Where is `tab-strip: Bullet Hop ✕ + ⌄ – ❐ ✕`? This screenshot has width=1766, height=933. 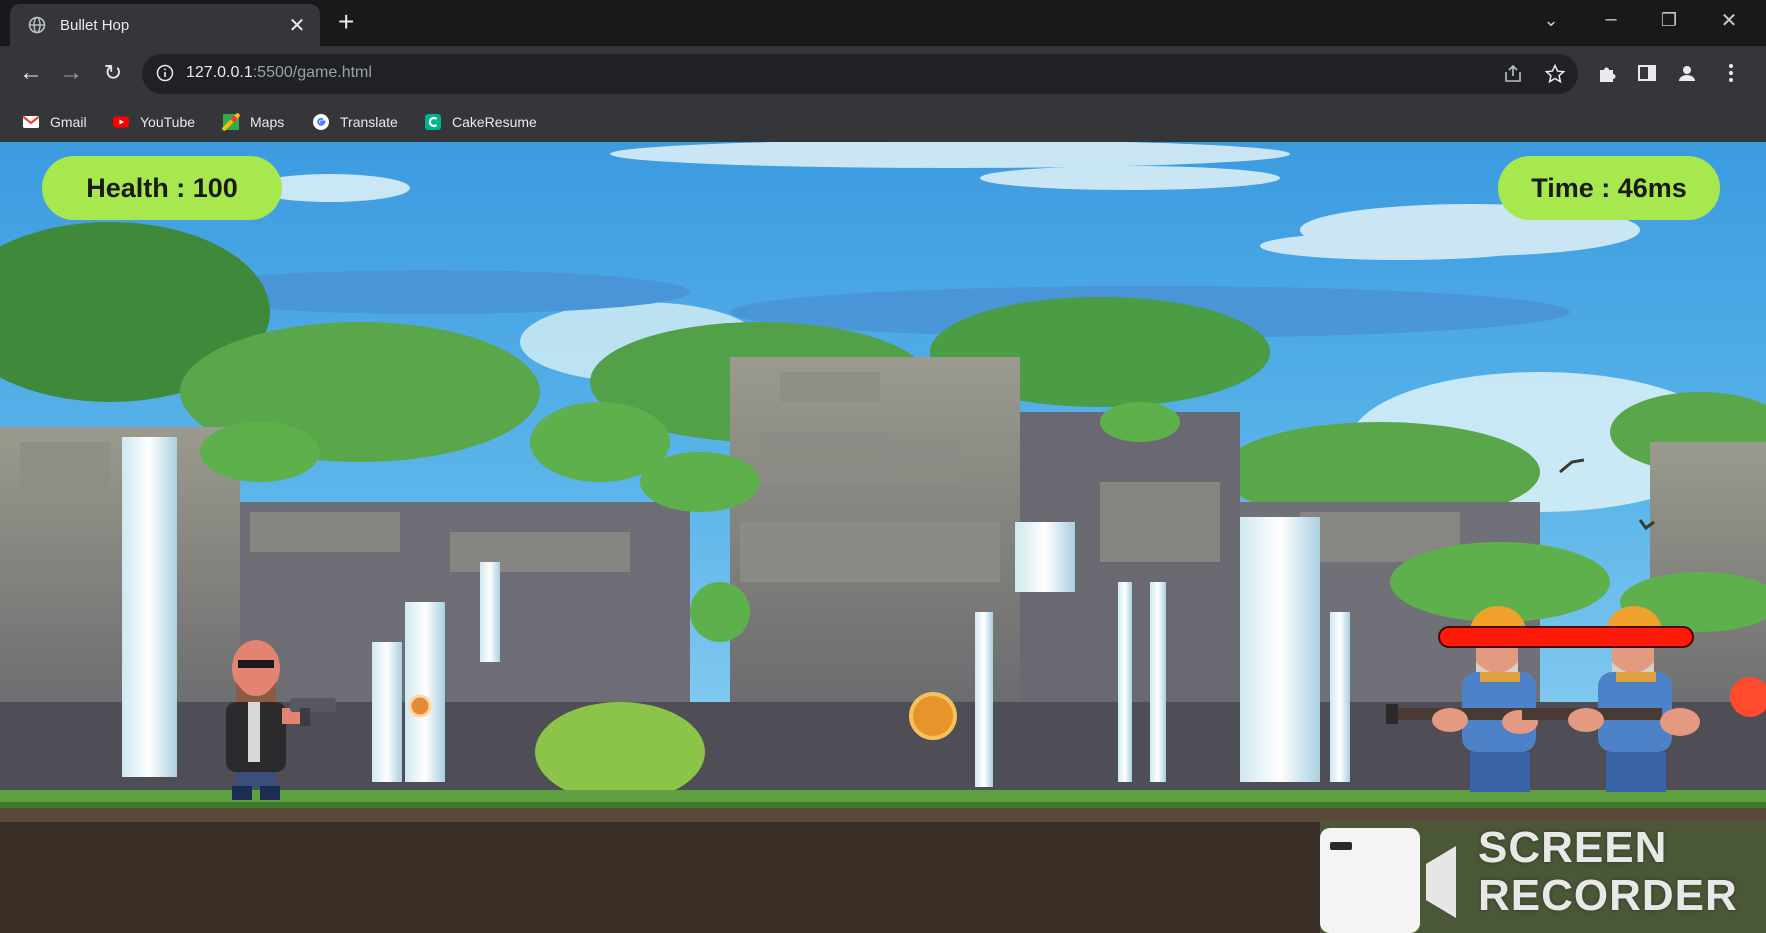
tab-strip: Bullet Hop ✕ + ⌄ – ❐ ✕ is located at coordinates (883, 23).